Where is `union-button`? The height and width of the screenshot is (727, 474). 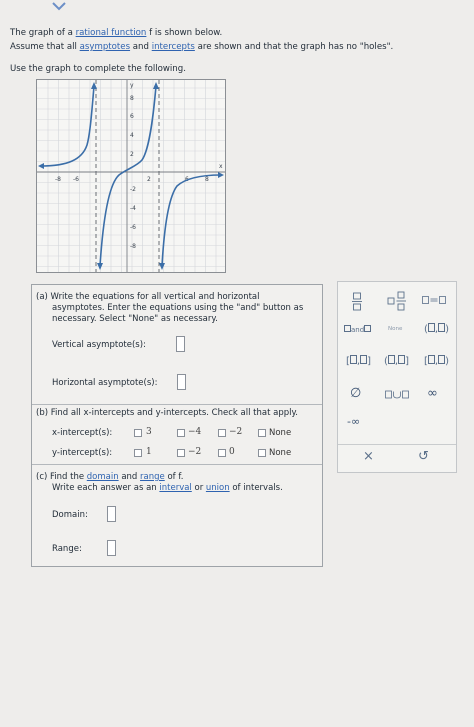 union-button is located at coordinates (397, 394).